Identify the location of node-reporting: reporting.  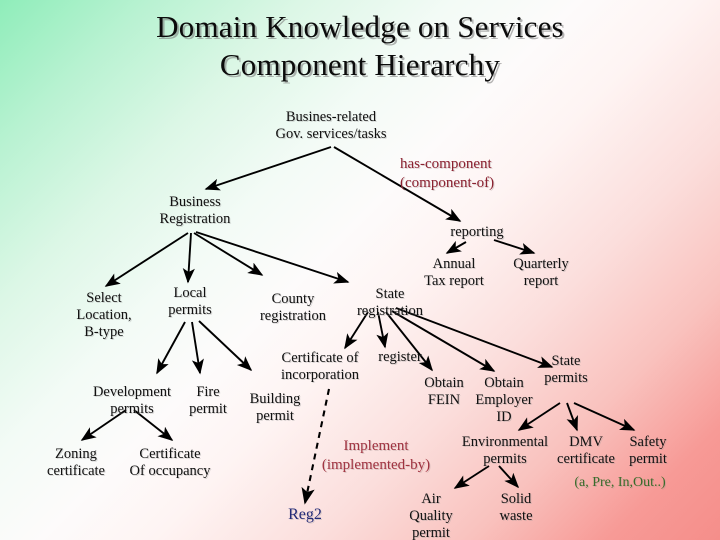
(477, 232).